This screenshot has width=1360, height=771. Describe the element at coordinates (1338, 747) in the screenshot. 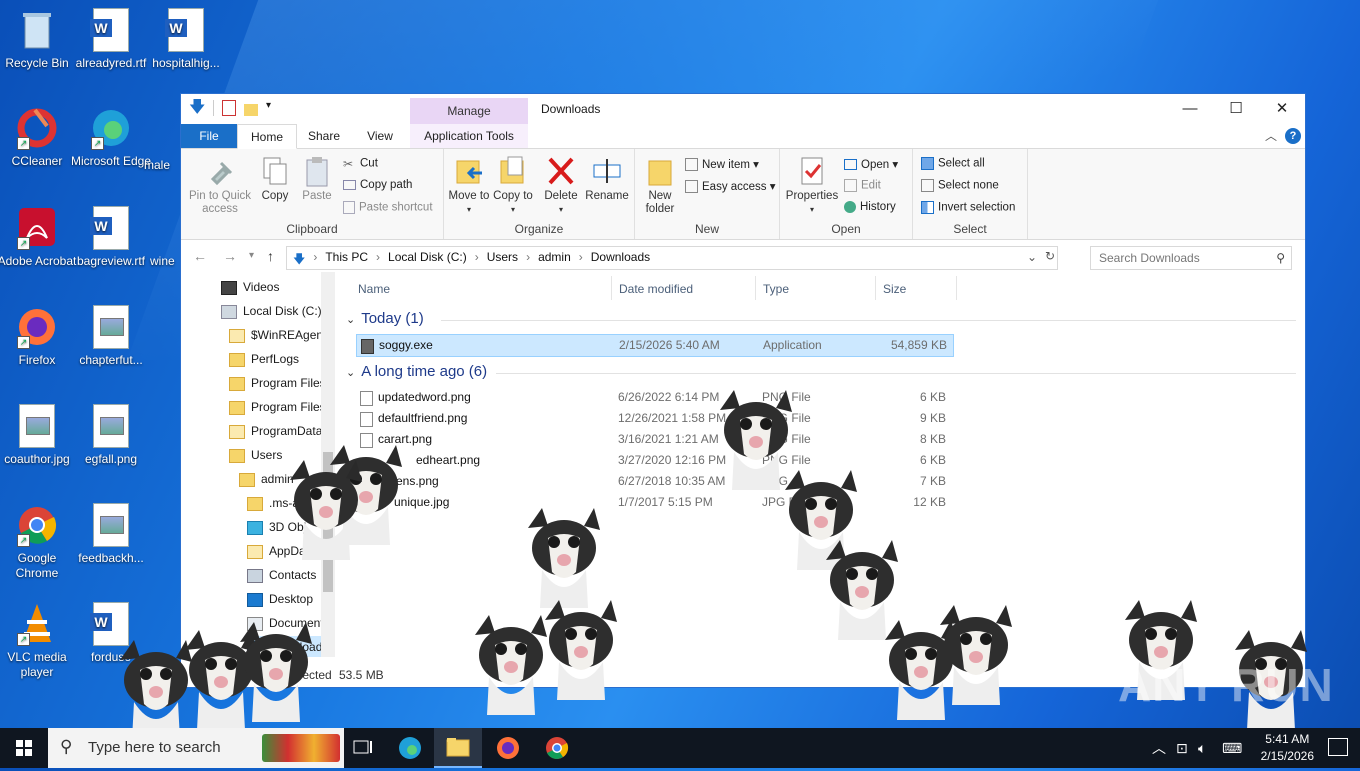

I see `notification-icon` at that location.